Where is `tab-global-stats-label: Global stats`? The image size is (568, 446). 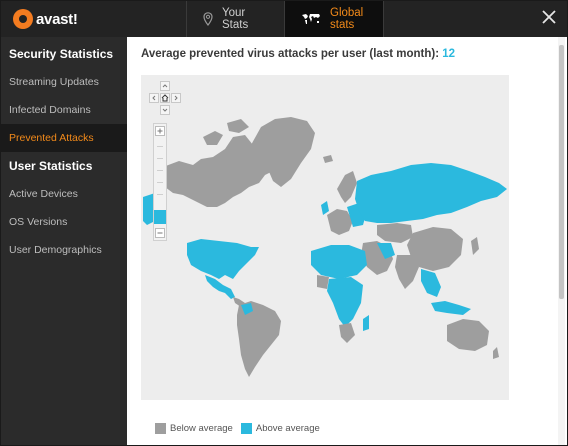 tab-global-stats-label: Global stats is located at coordinates (347, 19).